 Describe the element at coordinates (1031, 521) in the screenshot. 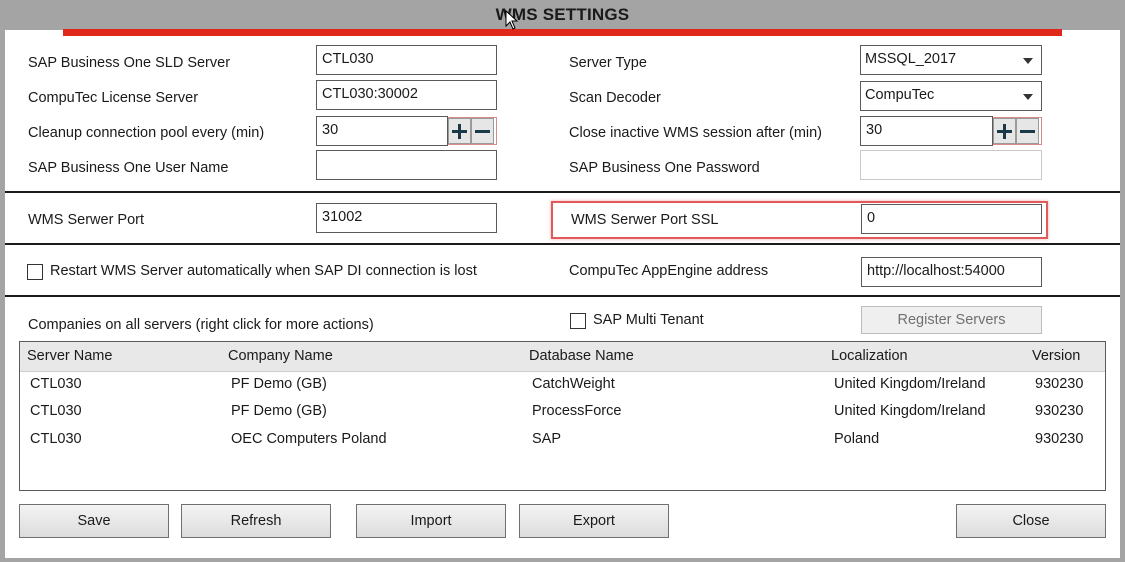

I see `close-button: Close` at that location.